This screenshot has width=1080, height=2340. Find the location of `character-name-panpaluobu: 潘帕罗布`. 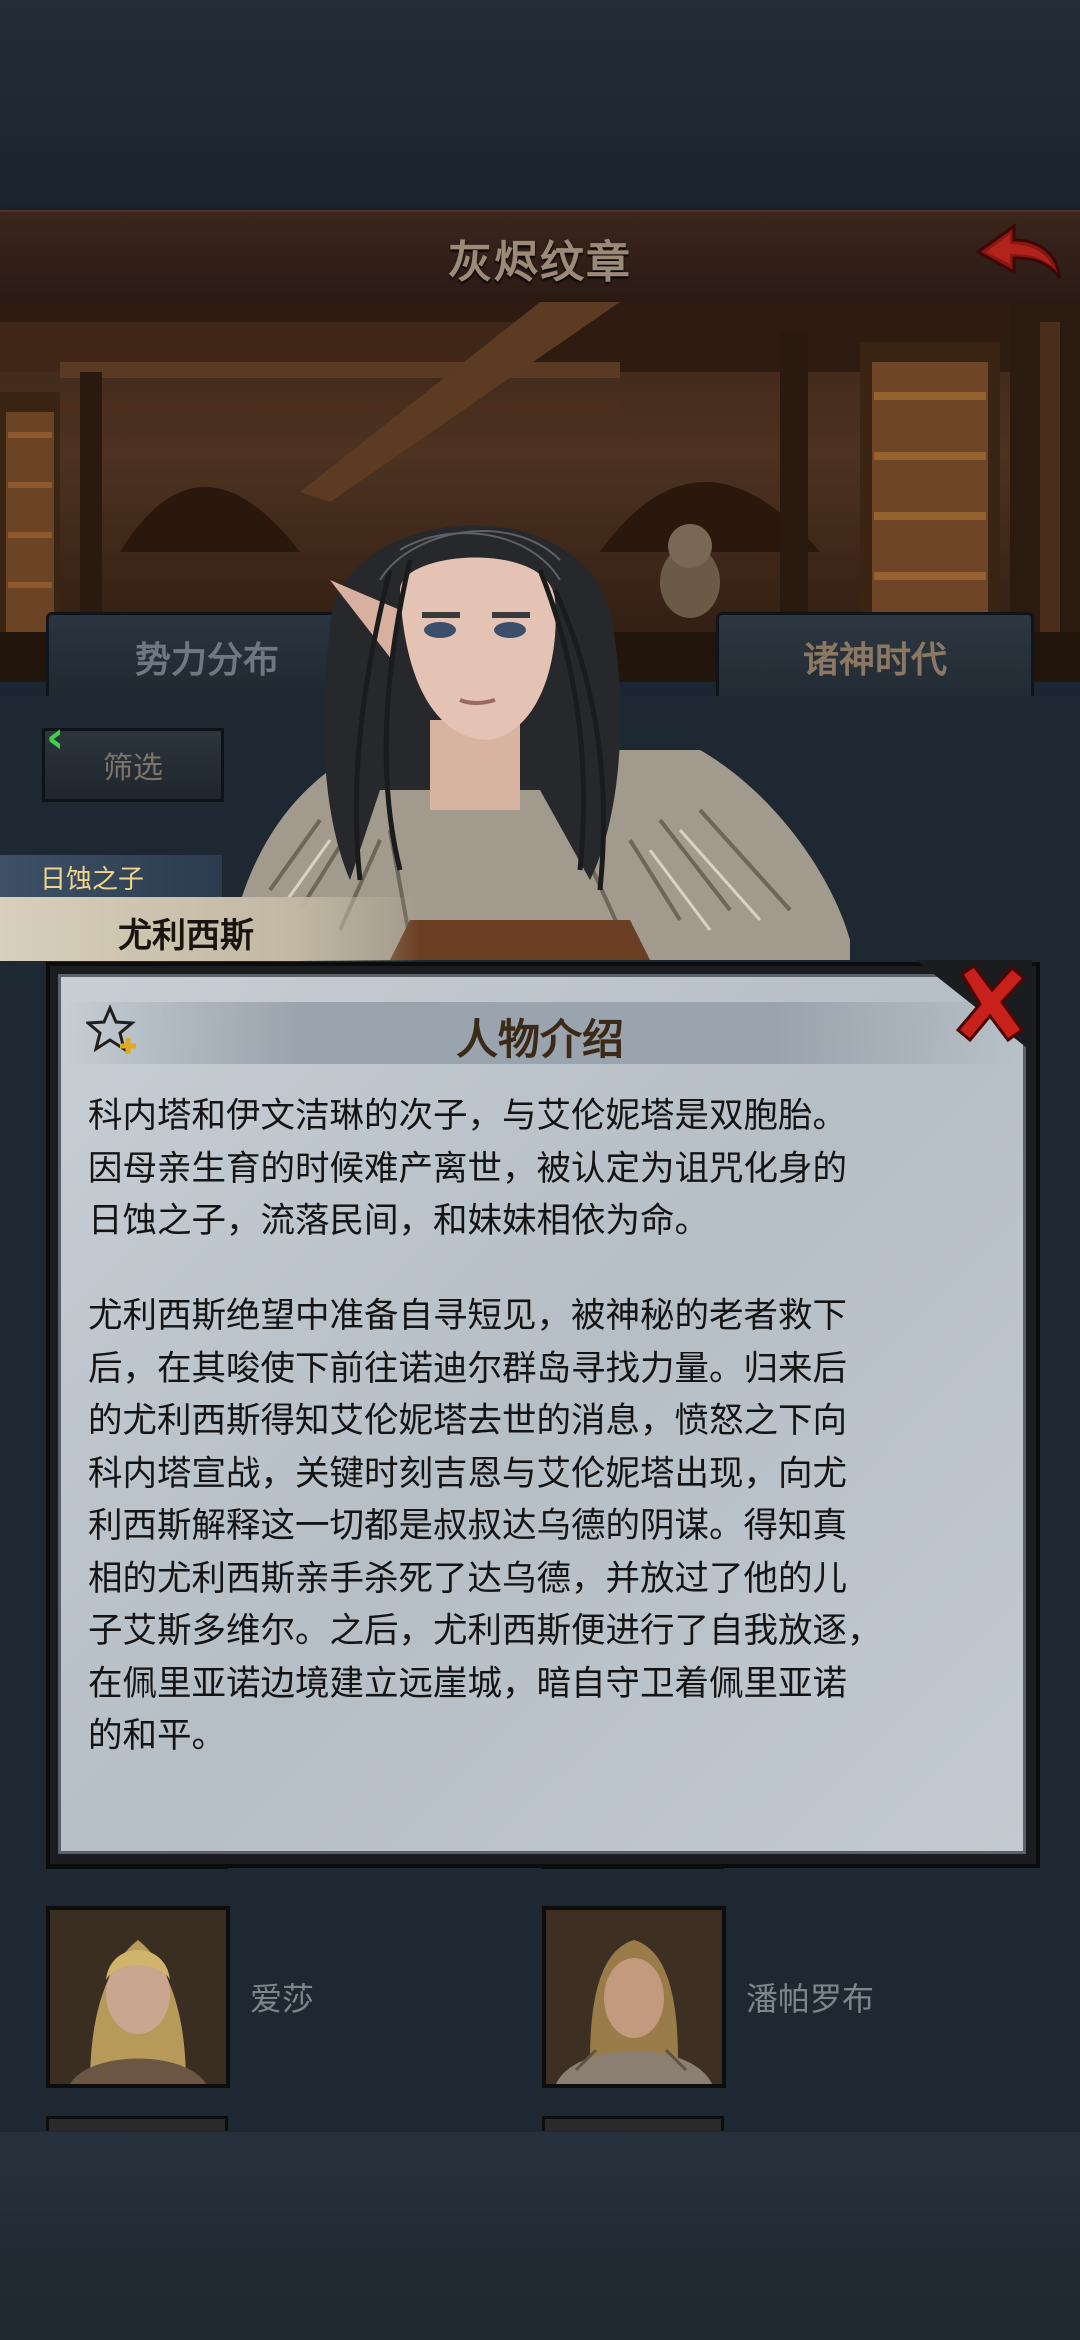

character-name-panpaluobu: 潘帕罗布 is located at coordinates (810, 1999).